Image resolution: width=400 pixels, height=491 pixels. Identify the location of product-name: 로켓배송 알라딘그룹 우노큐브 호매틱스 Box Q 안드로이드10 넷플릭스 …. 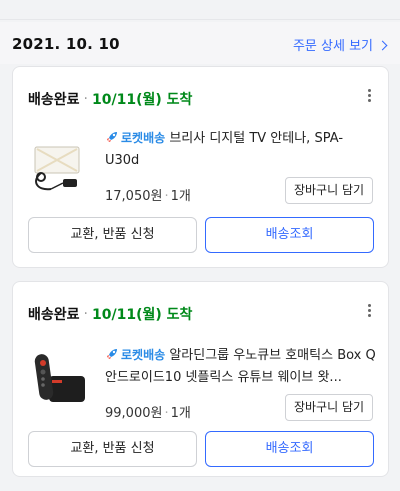
(240, 366).